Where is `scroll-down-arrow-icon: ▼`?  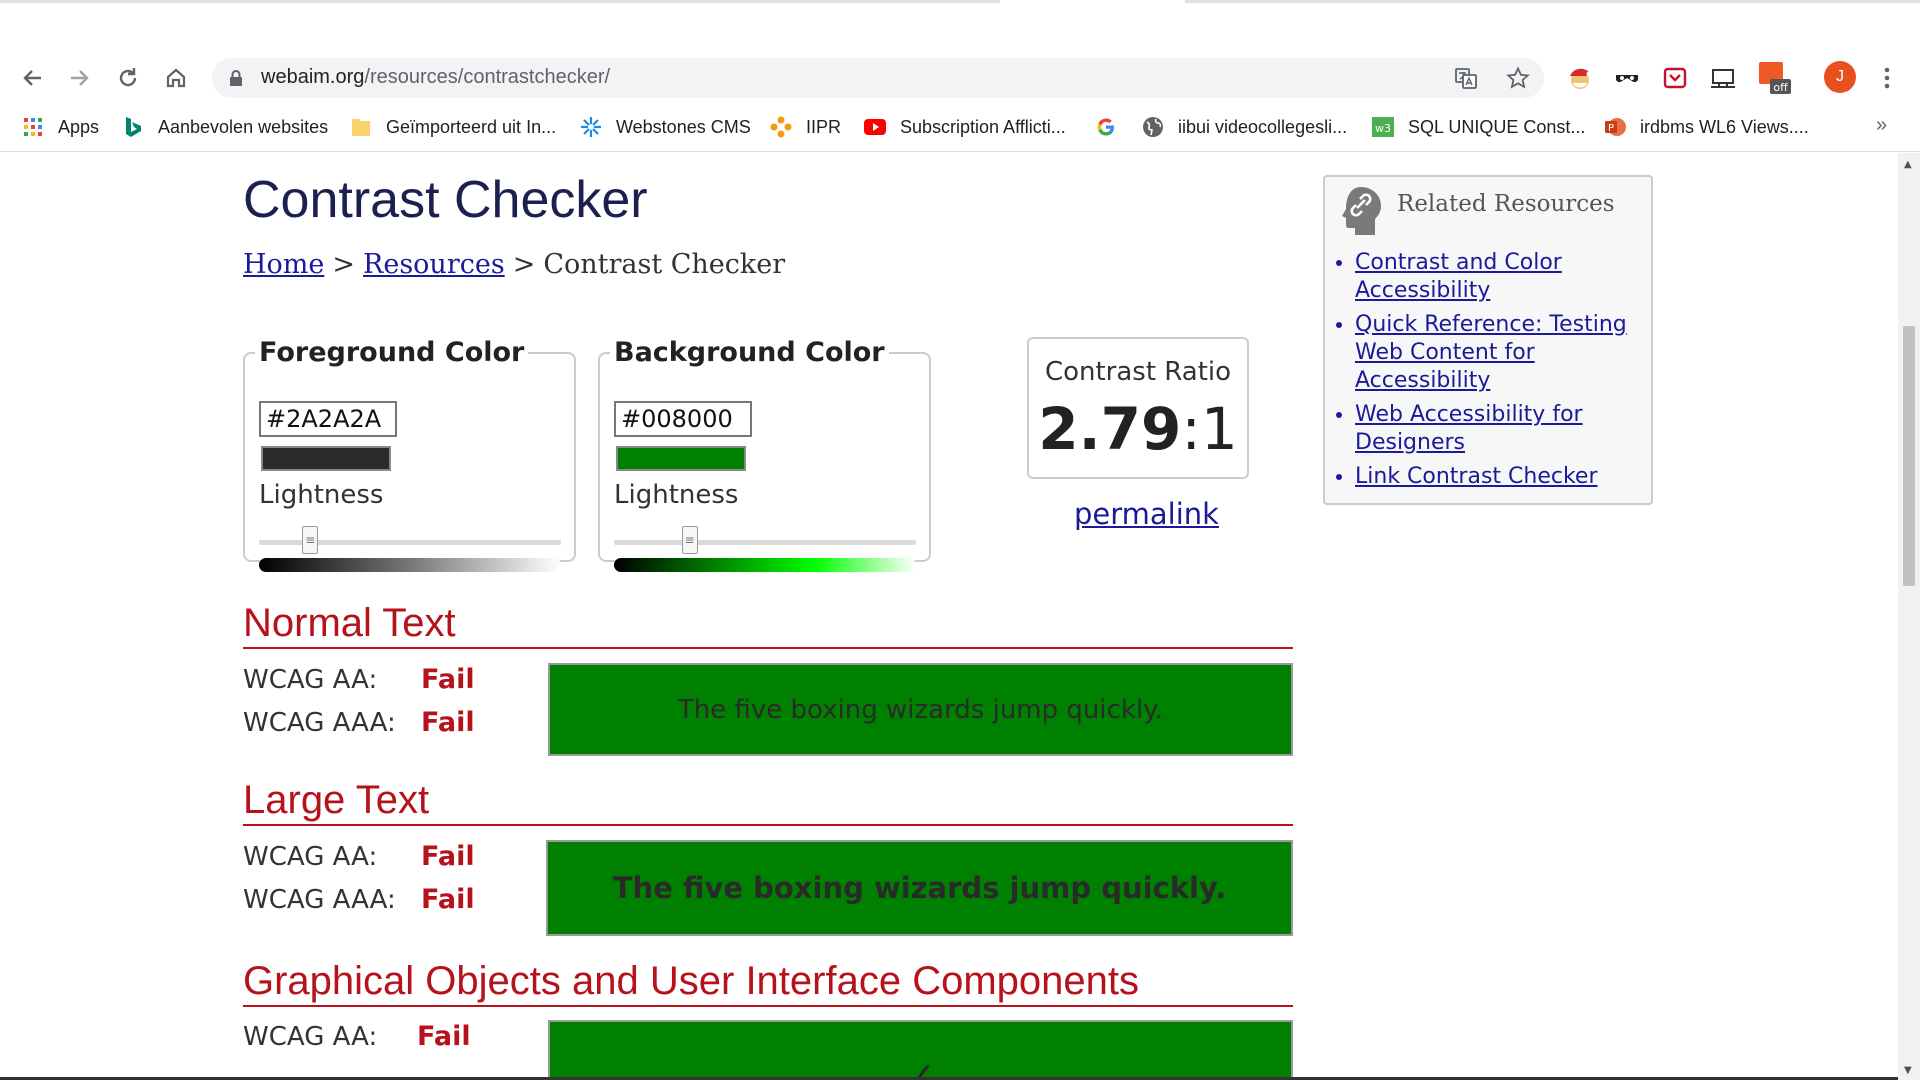
scroll-down-arrow-icon: ▼ is located at coordinates (1908, 1070).